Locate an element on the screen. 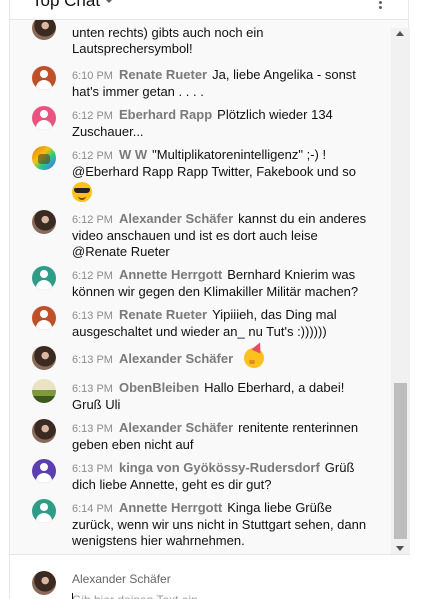  chat-composer: Alexander Schäfer is located at coordinates (210, 576).